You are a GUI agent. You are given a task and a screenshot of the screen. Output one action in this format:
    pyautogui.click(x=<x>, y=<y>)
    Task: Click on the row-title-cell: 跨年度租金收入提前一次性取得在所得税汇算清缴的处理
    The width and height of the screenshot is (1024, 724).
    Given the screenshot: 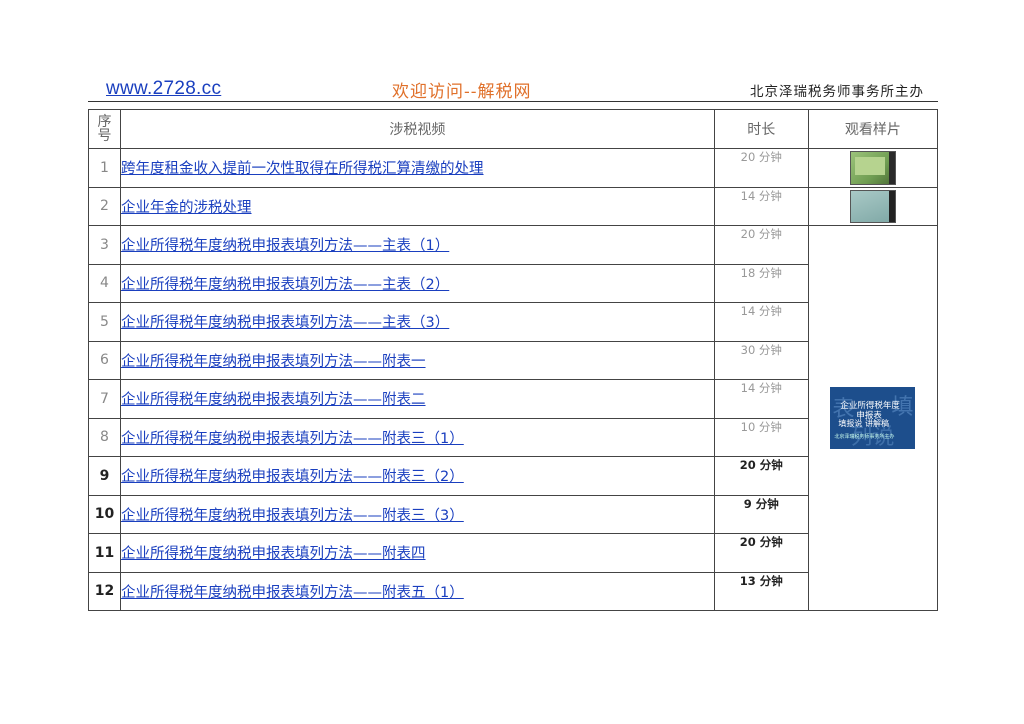 What is the action you would take?
    pyautogui.click(x=417, y=168)
    